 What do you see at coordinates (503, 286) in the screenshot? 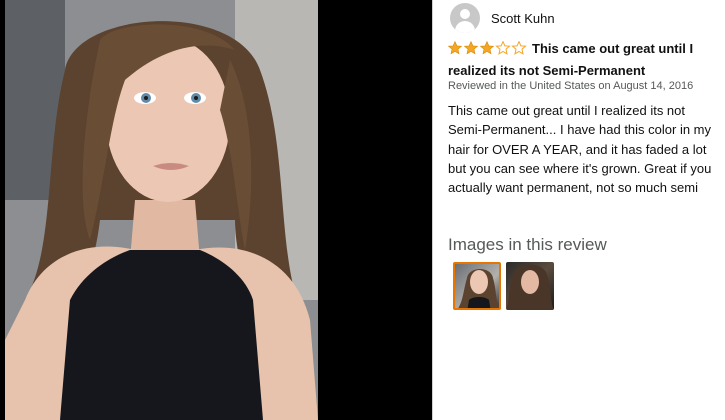
I see `review-thumbnails` at bounding box center [503, 286].